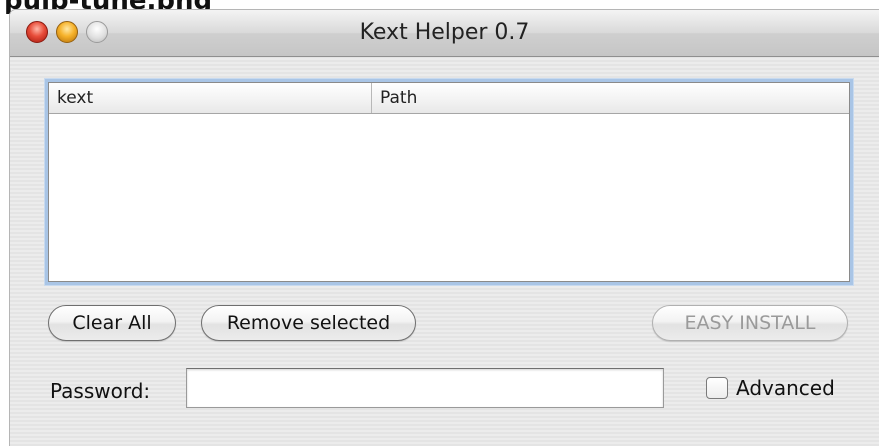 The height and width of the screenshot is (446, 879). What do you see at coordinates (425, 388) in the screenshot?
I see `password-field` at bounding box center [425, 388].